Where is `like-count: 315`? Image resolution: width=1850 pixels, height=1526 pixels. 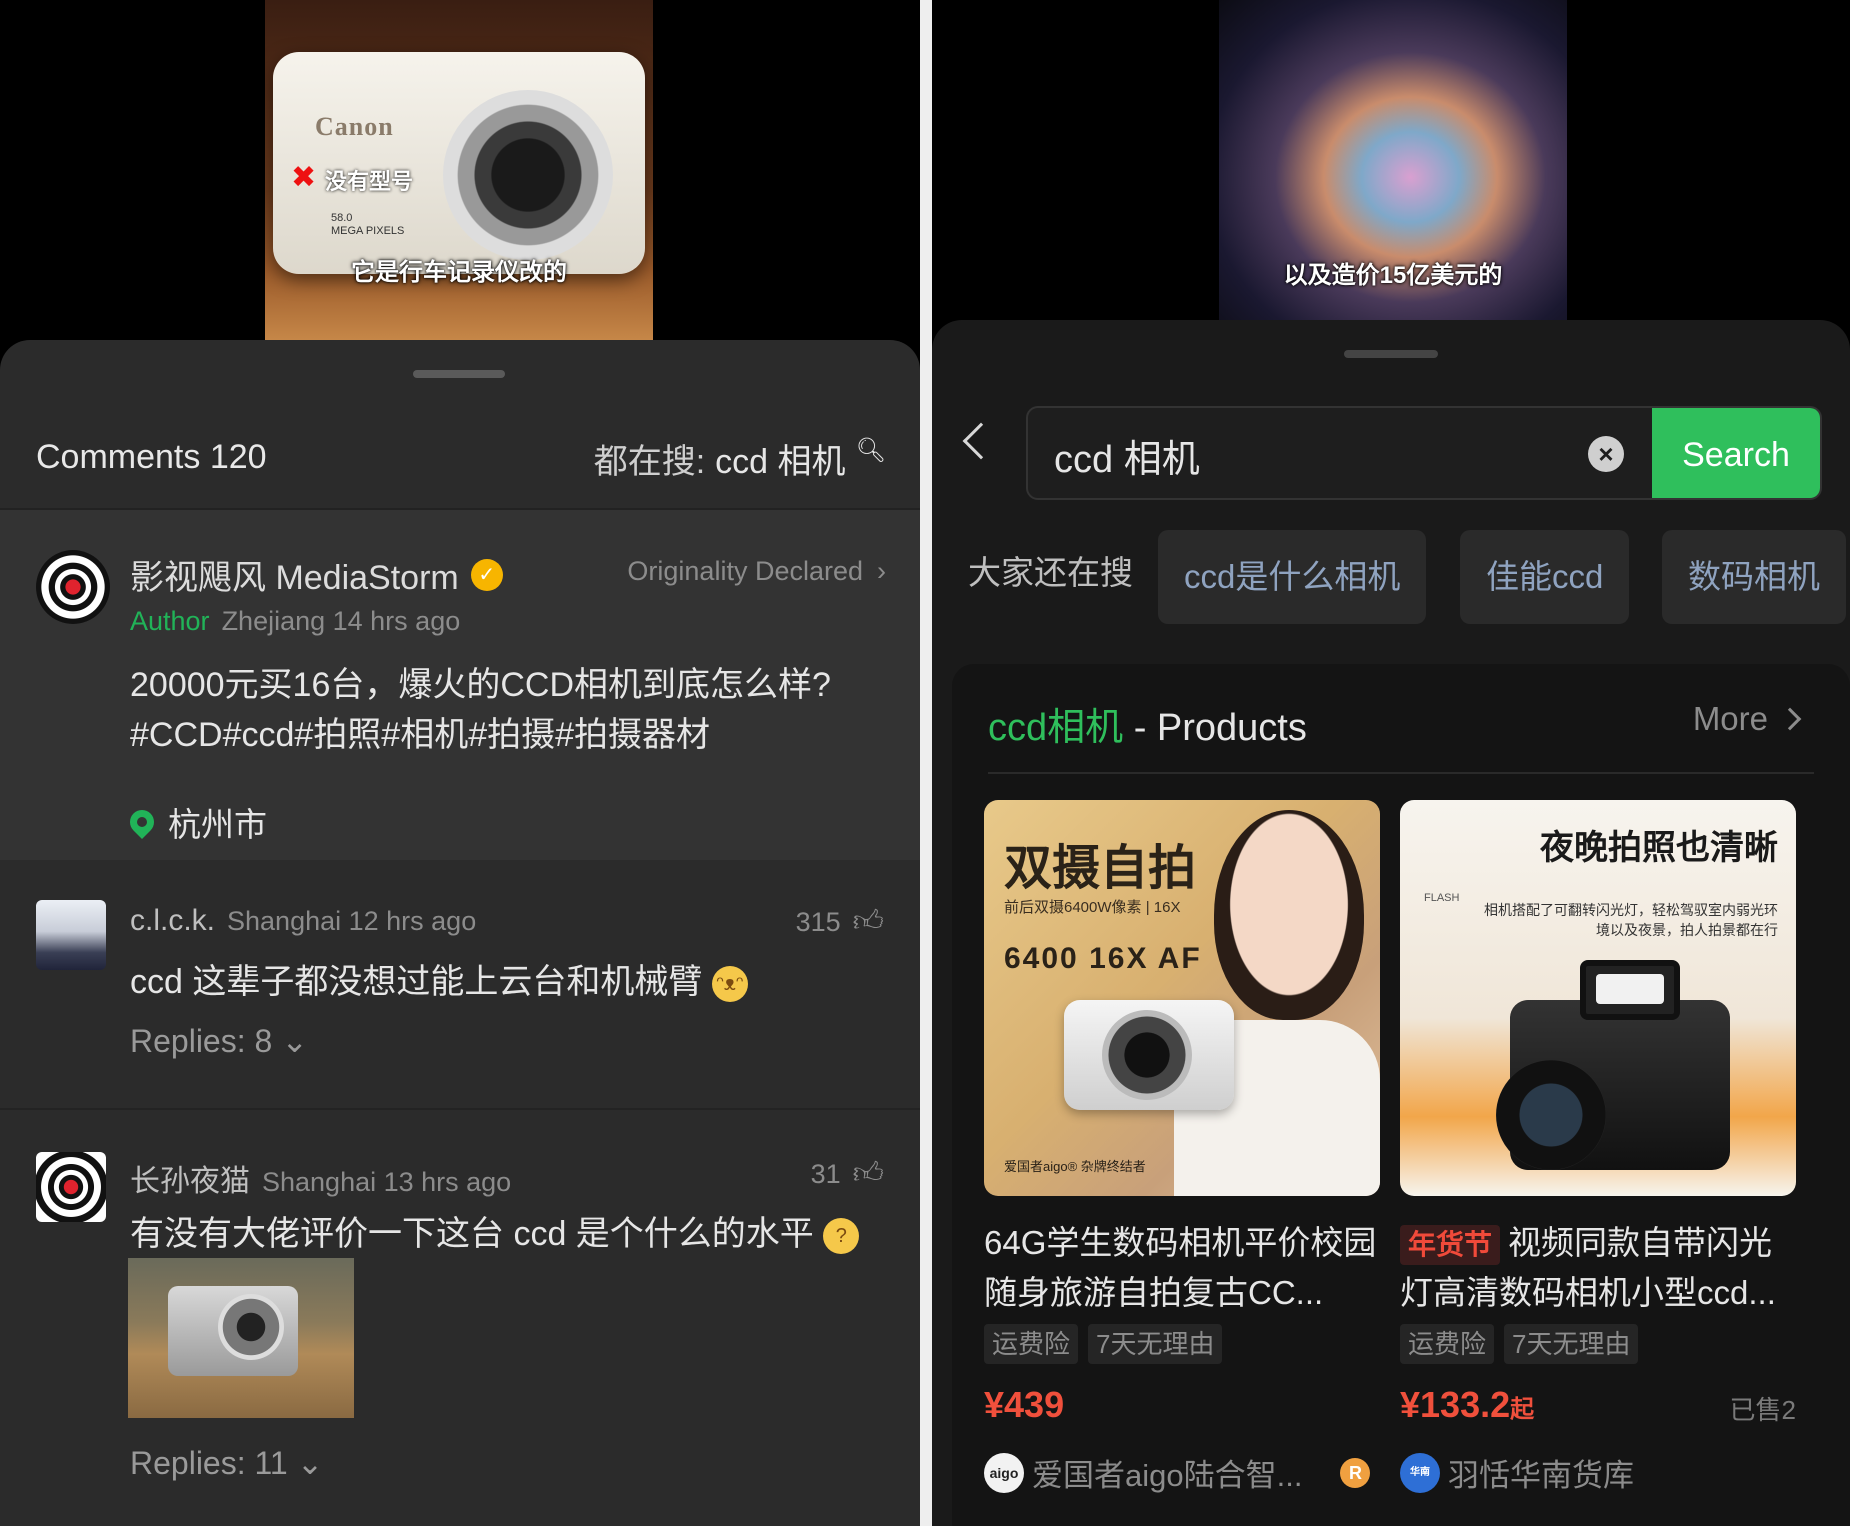
like-count: 315 is located at coordinates (818, 921).